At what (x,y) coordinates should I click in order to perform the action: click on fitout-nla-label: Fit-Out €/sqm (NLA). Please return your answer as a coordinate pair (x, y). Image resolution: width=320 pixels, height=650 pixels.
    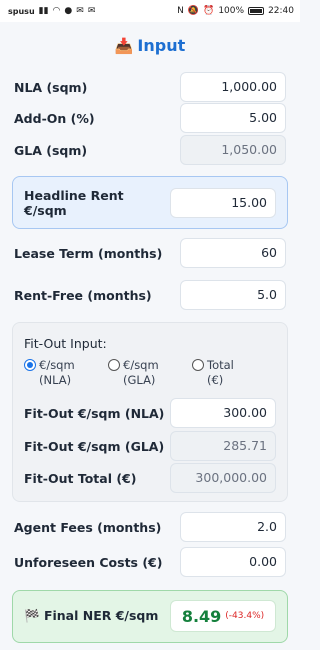
    Looking at the image, I should click on (94, 413).